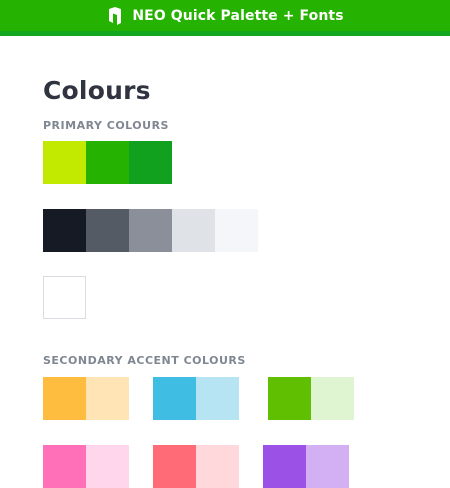 This screenshot has height=488, width=450. I want to click on accent-green-primary, so click(289, 398).